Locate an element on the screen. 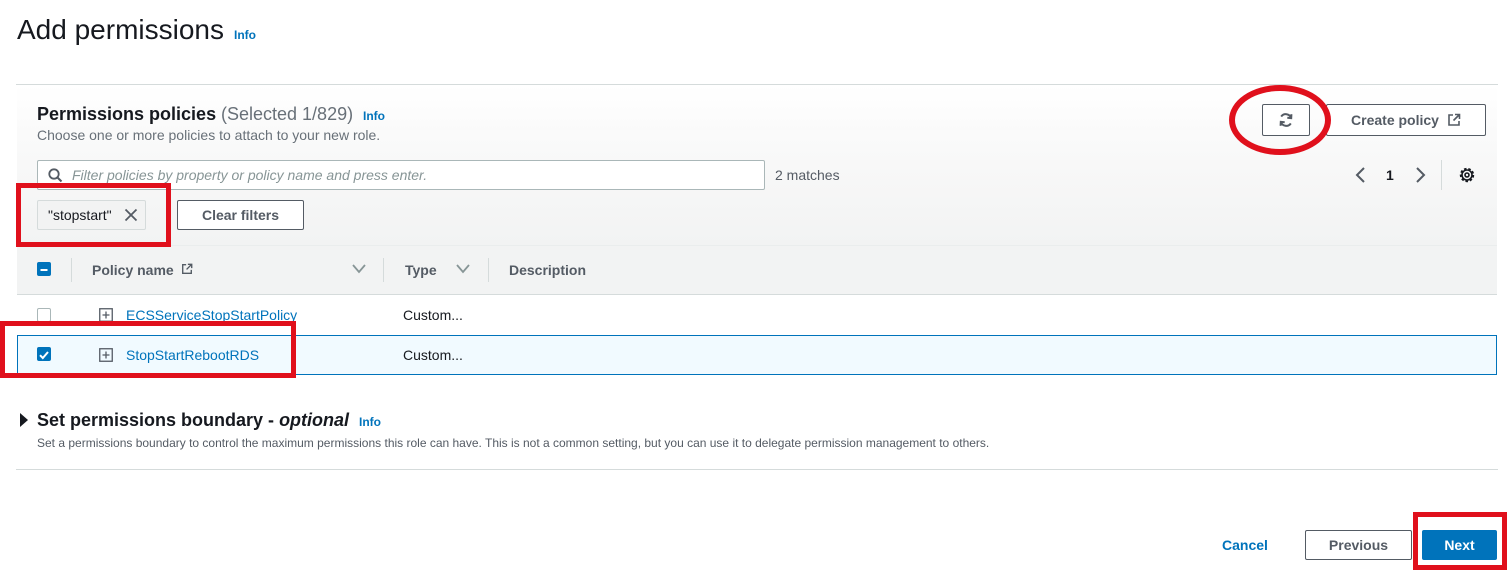  cancel-button: Cancel is located at coordinates (1245, 545).